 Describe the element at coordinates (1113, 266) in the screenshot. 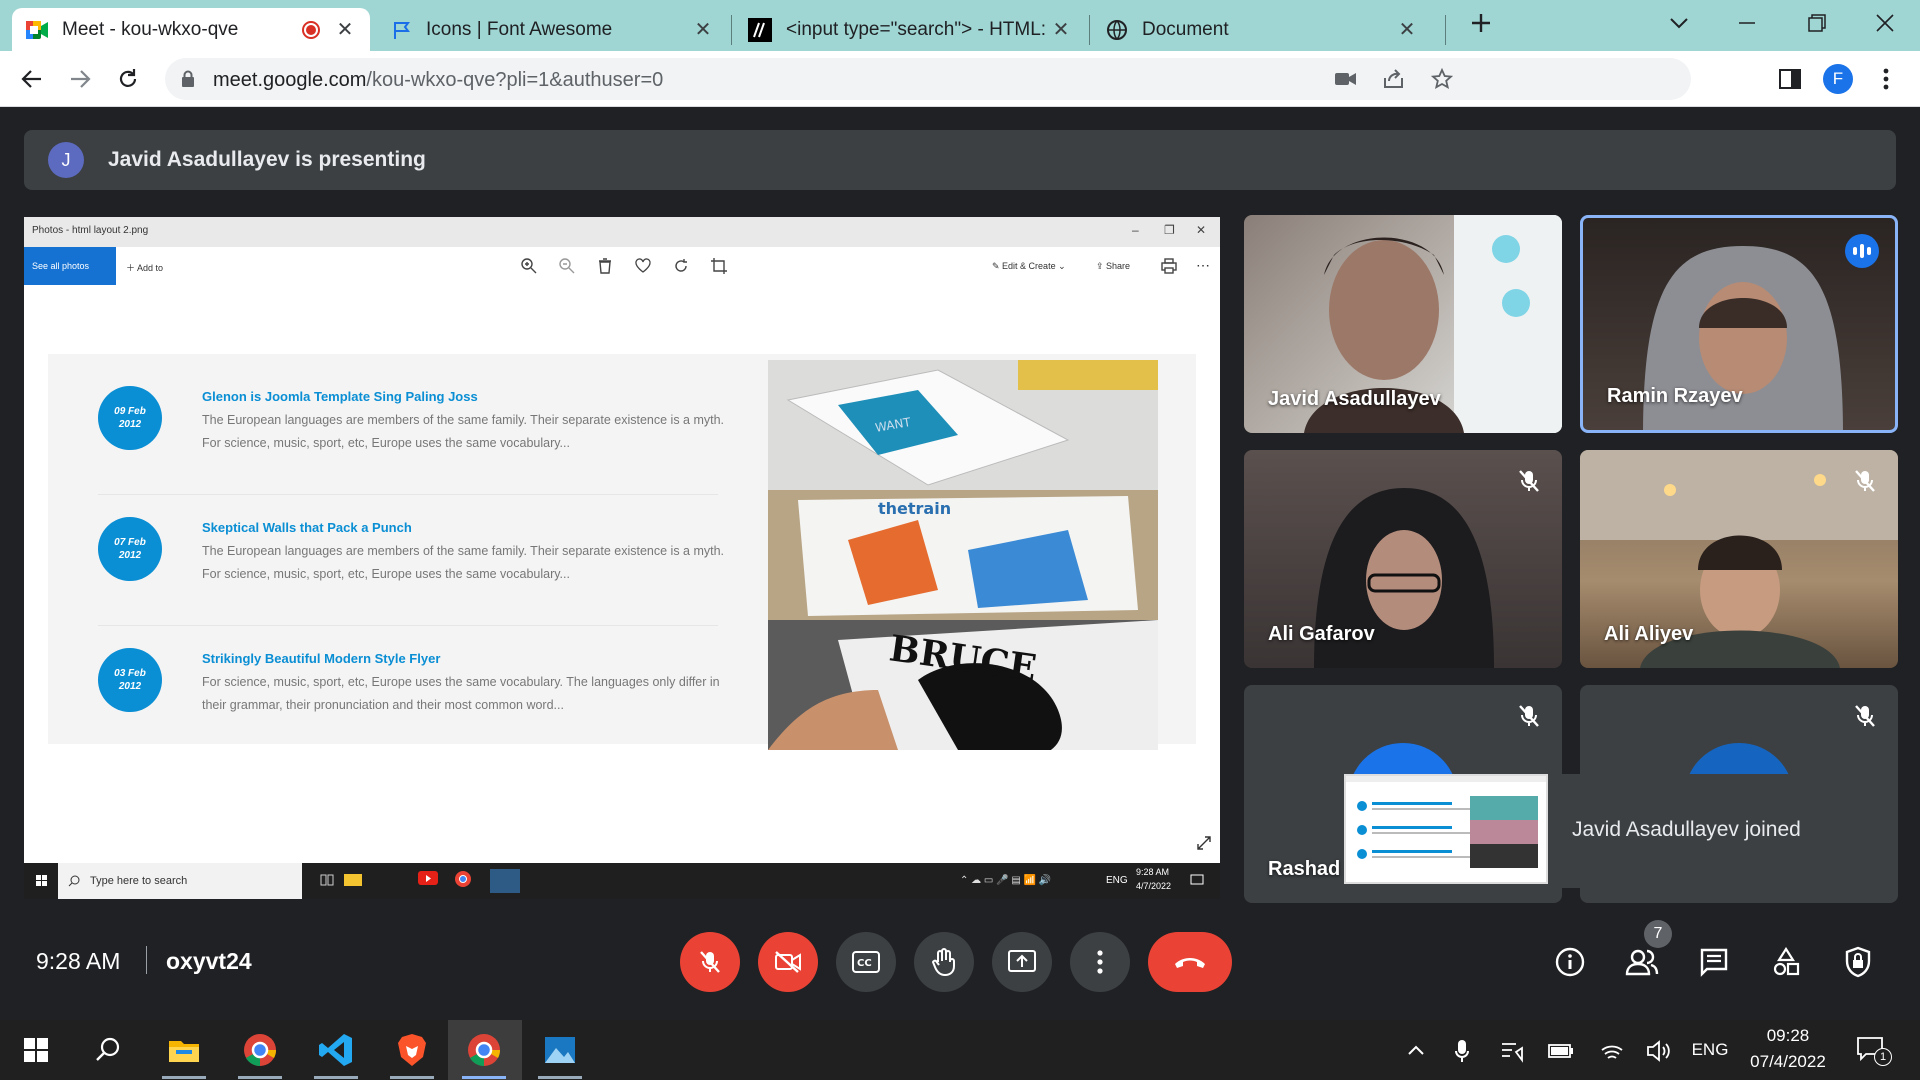

I see `share-button: ⇪ Share` at that location.